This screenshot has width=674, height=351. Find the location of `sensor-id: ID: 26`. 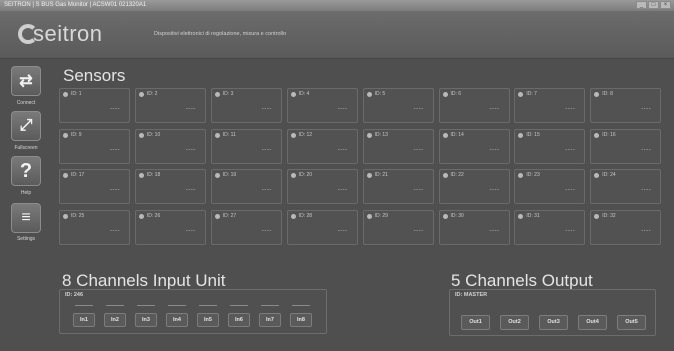

sensor-id: ID: 26 is located at coordinates (153, 215).